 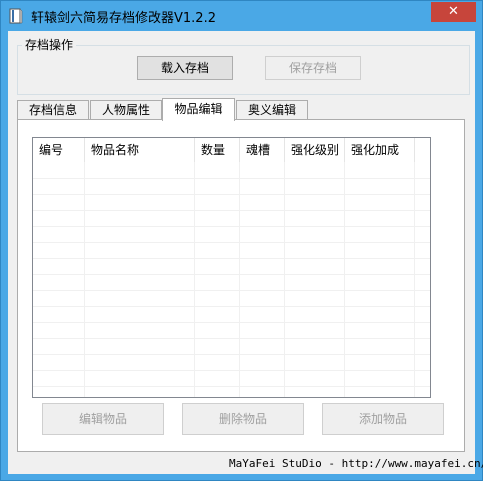 What do you see at coordinates (198, 109) in the screenshot?
I see `tab-item-edit: 物品编辑` at bounding box center [198, 109].